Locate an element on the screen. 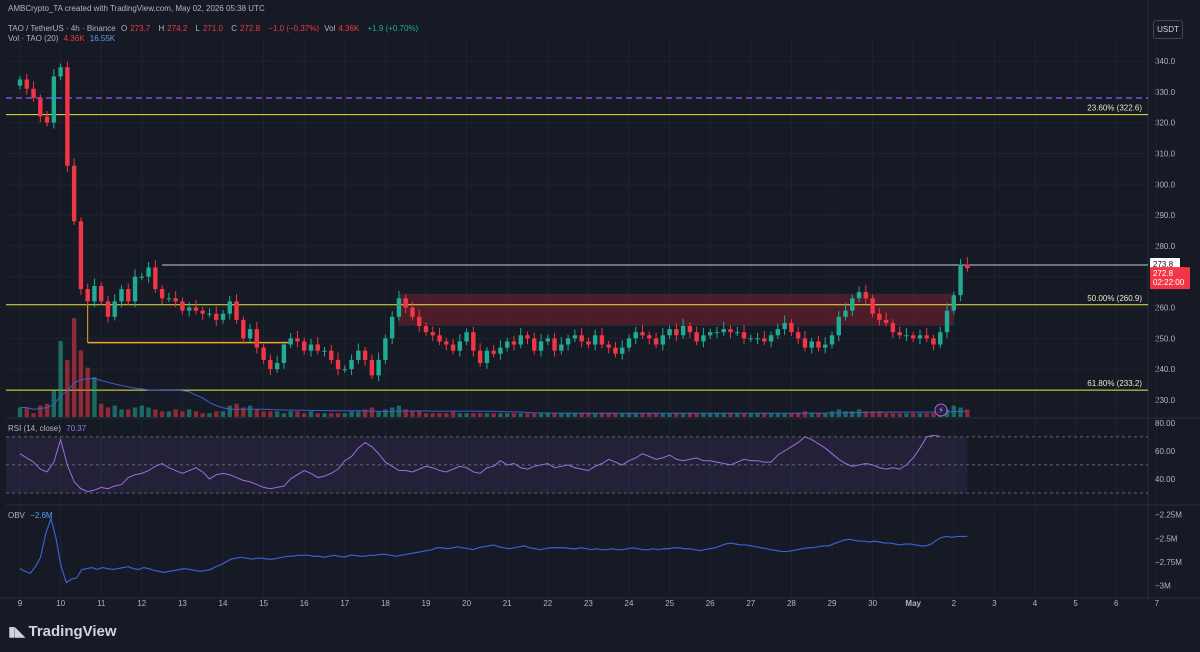  price-tick-label: 290.0 is located at coordinates (1165, 215).